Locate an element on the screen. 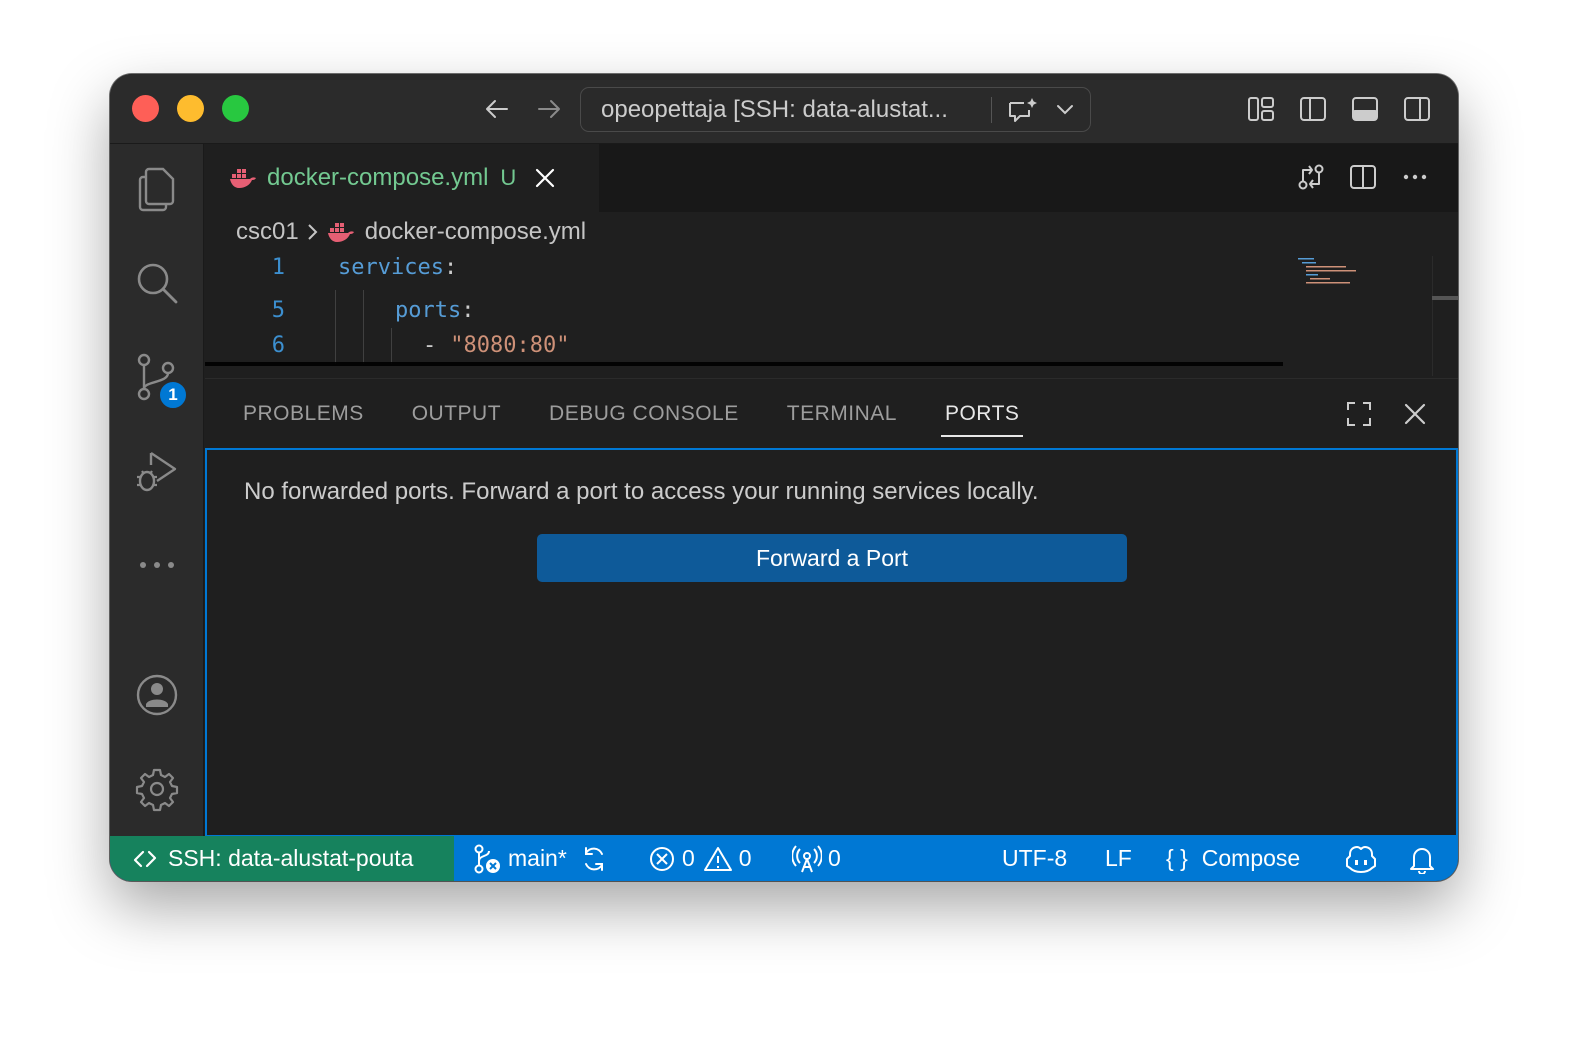  breadcrumb-file: docker-compose.yml is located at coordinates (475, 232).